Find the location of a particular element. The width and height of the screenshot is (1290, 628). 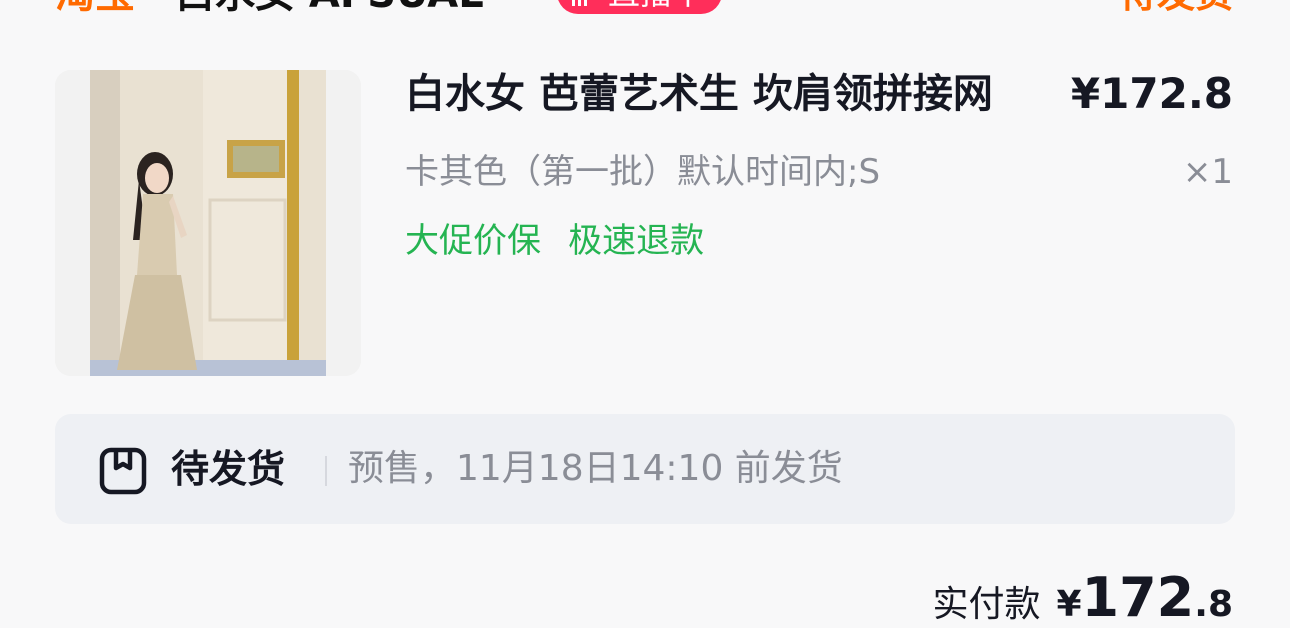

paid-amount-dec: .8 is located at coordinates (1213, 604).